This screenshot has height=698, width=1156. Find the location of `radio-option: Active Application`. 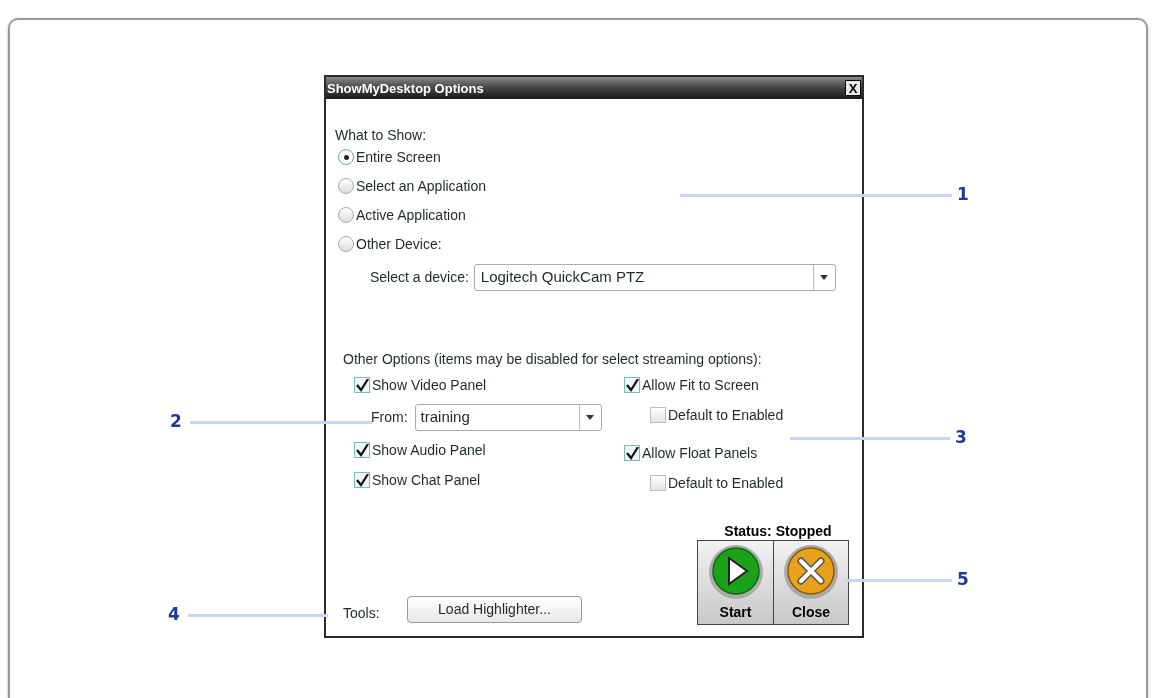

radio-option: Active Application is located at coordinates (412, 215).